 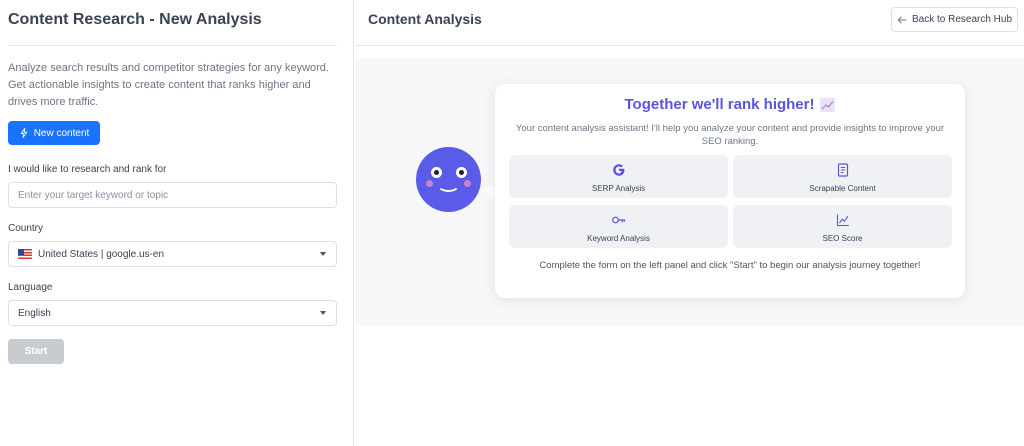 I want to click on card-title-text: Together we'll rank higher!, so click(x=719, y=104).